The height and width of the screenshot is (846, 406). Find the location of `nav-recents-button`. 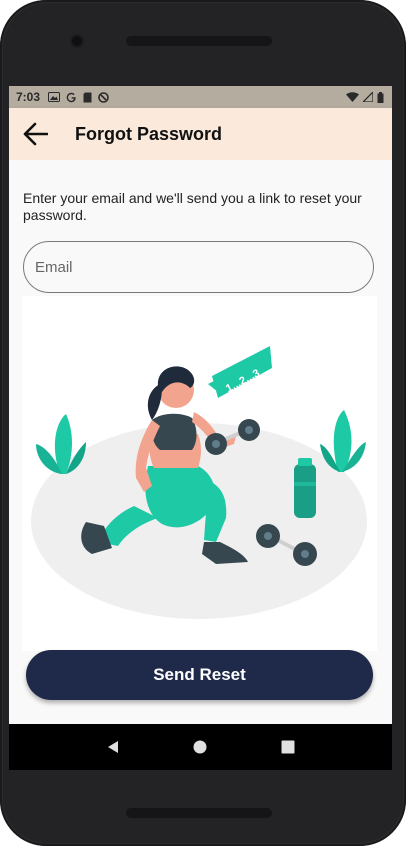

nav-recents-button is located at coordinates (288, 747).